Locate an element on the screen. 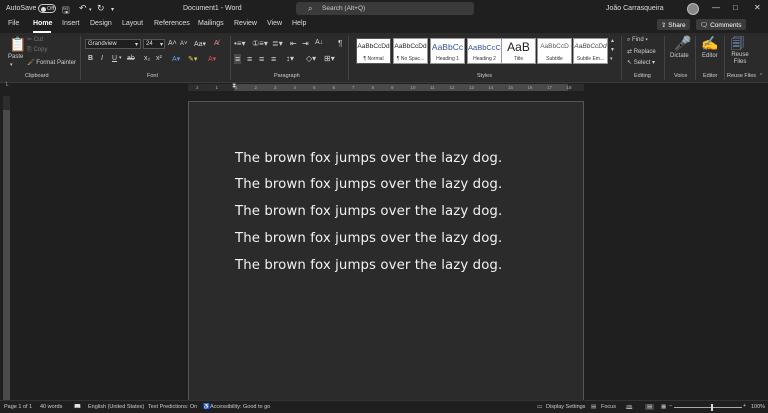  style-title: AaB Title is located at coordinates (518, 51).